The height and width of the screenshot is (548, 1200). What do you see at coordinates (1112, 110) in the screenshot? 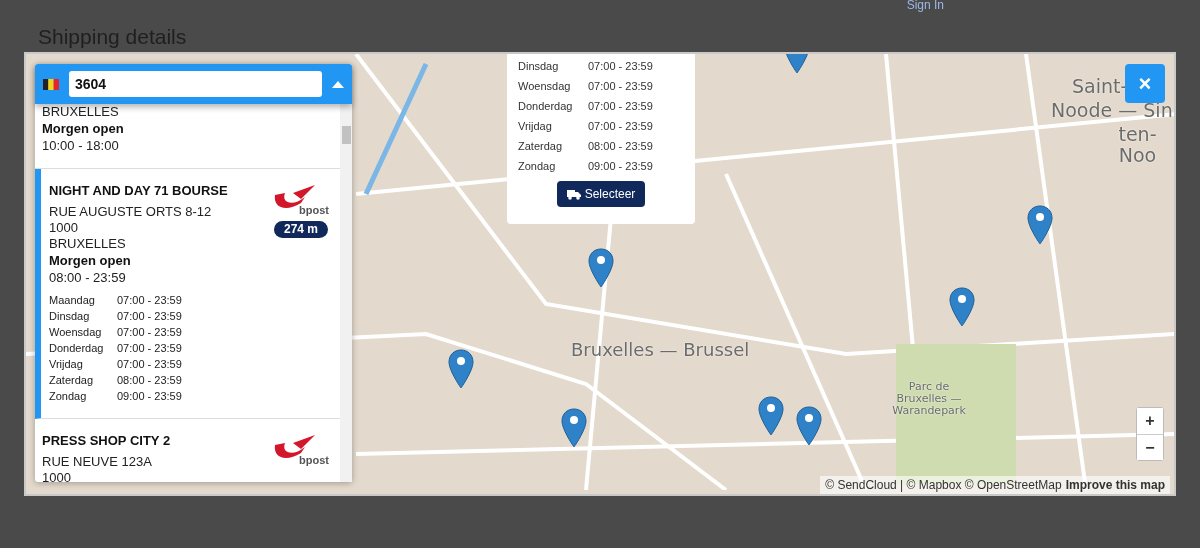
I see `map-label: Noode — Sin` at bounding box center [1112, 110].